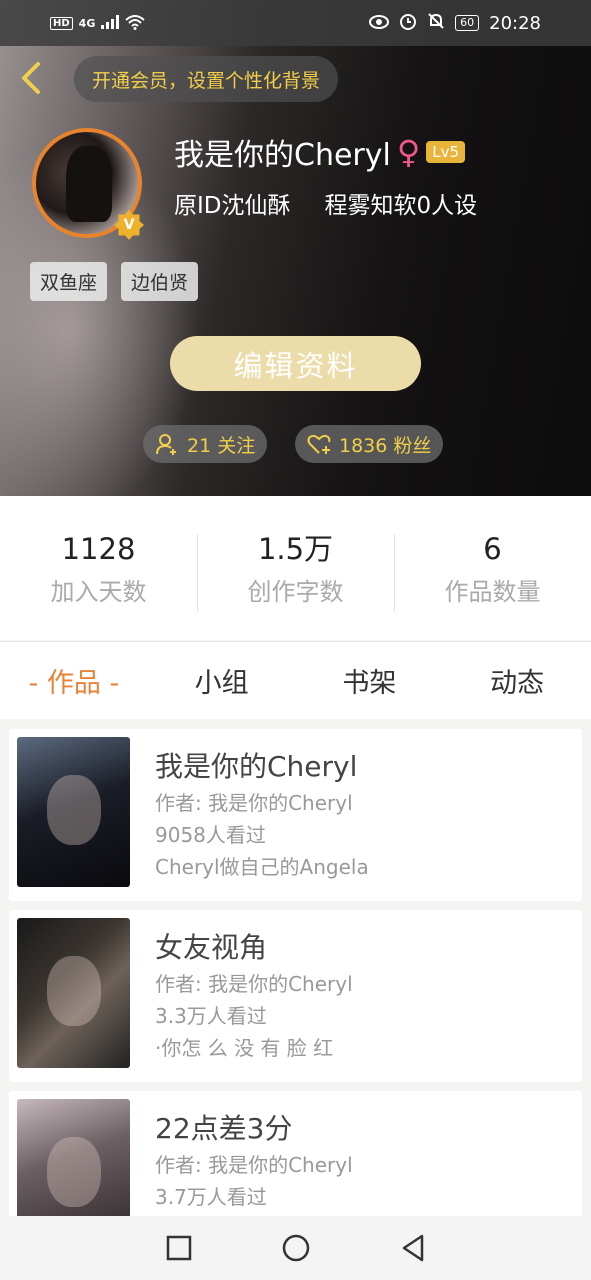  What do you see at coordinates (492, 591) in the screenshot?
I see `stat-label: 作品数量` at bounding box center [492, 591].